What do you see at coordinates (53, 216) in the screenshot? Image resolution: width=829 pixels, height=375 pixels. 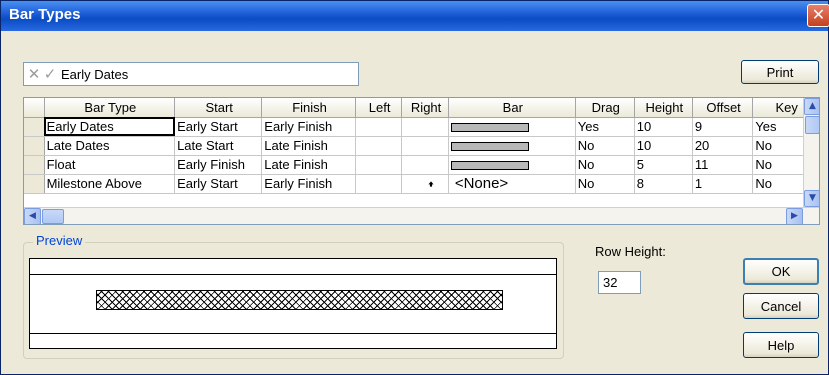 I see `horizontal-scroll-thumb` at bounding box center [53, 216].